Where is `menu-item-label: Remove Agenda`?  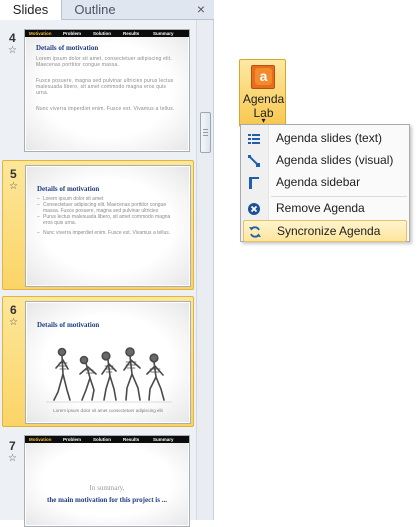 menu-item-label: Remove Agenda is located at coordinates (320, 208).